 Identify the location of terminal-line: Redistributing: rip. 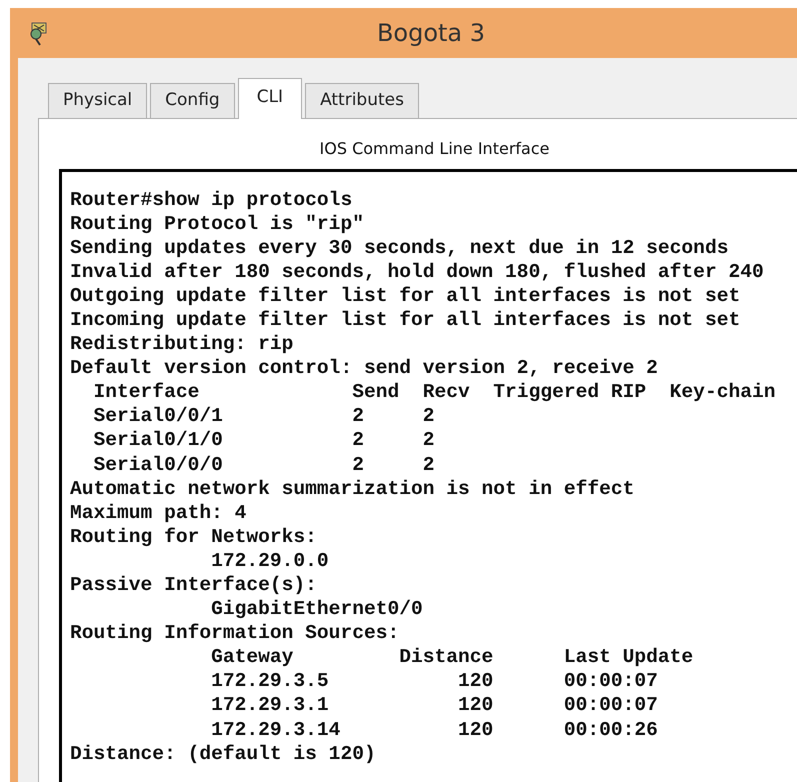
(182, 344).